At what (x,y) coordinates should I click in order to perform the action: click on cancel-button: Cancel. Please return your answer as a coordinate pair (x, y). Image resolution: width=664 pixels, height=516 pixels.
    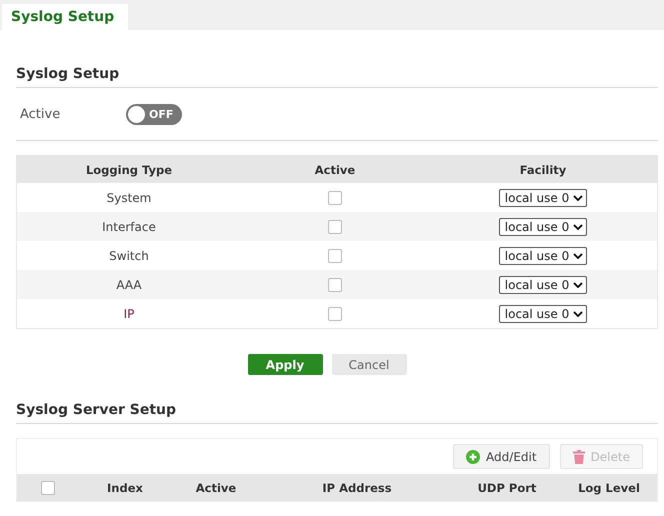
    Looking at the image, I should click on (369, 364).